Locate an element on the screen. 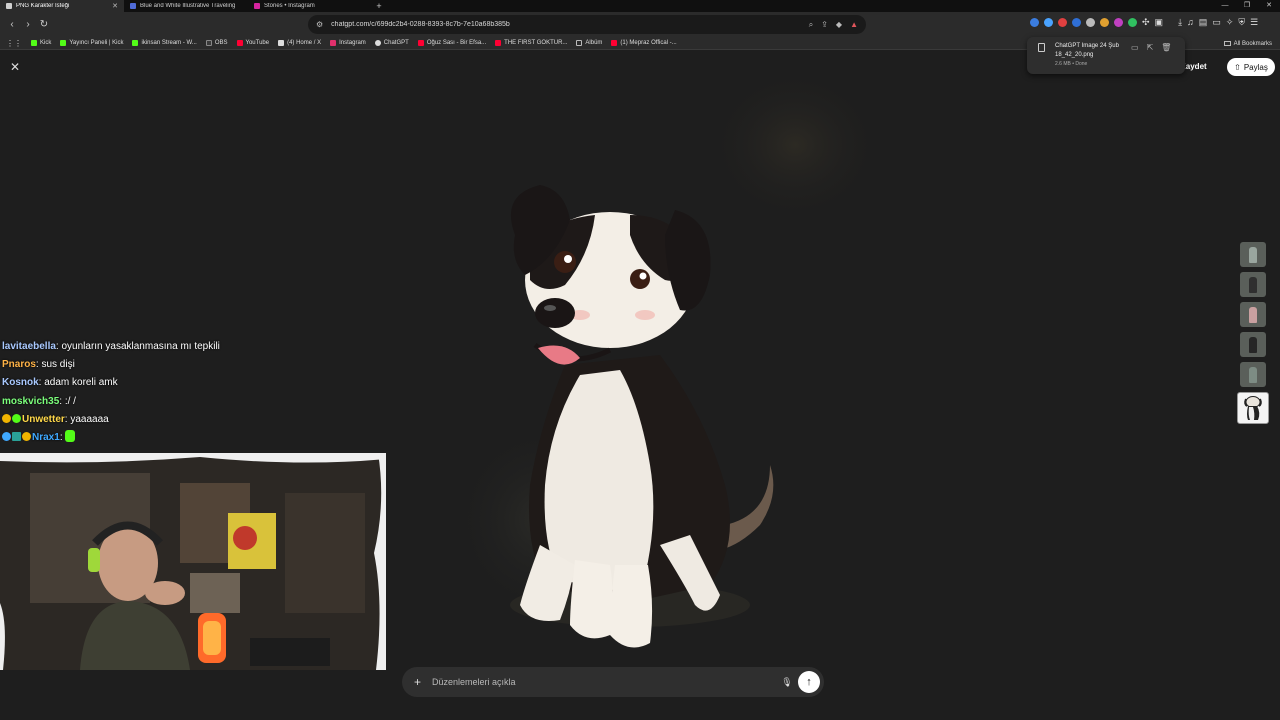 The height and width of the screenshot is (720, 1280). delete-icon: 🗑 is located at coordinates (1166, 47).